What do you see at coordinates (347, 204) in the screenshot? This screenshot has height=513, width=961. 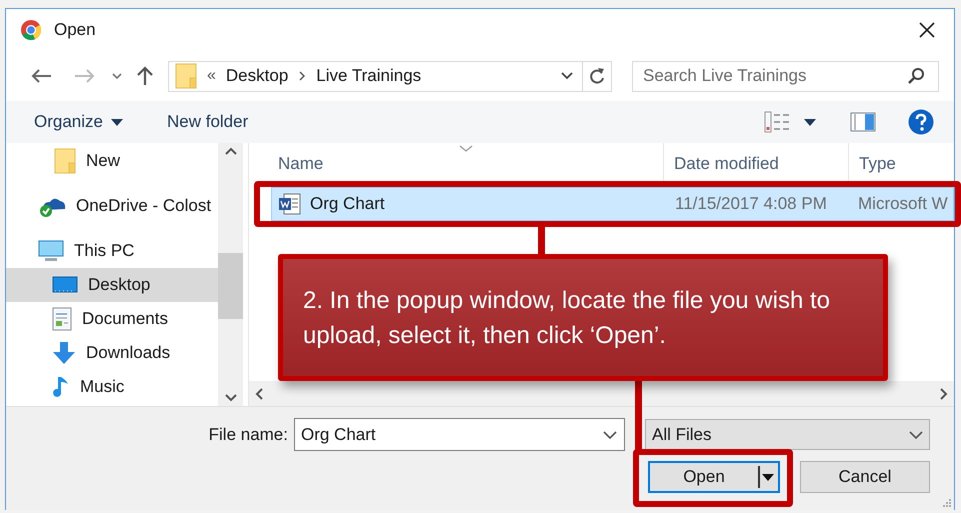 I see `file-name: Org Chart` at bounding box center [347, 204].